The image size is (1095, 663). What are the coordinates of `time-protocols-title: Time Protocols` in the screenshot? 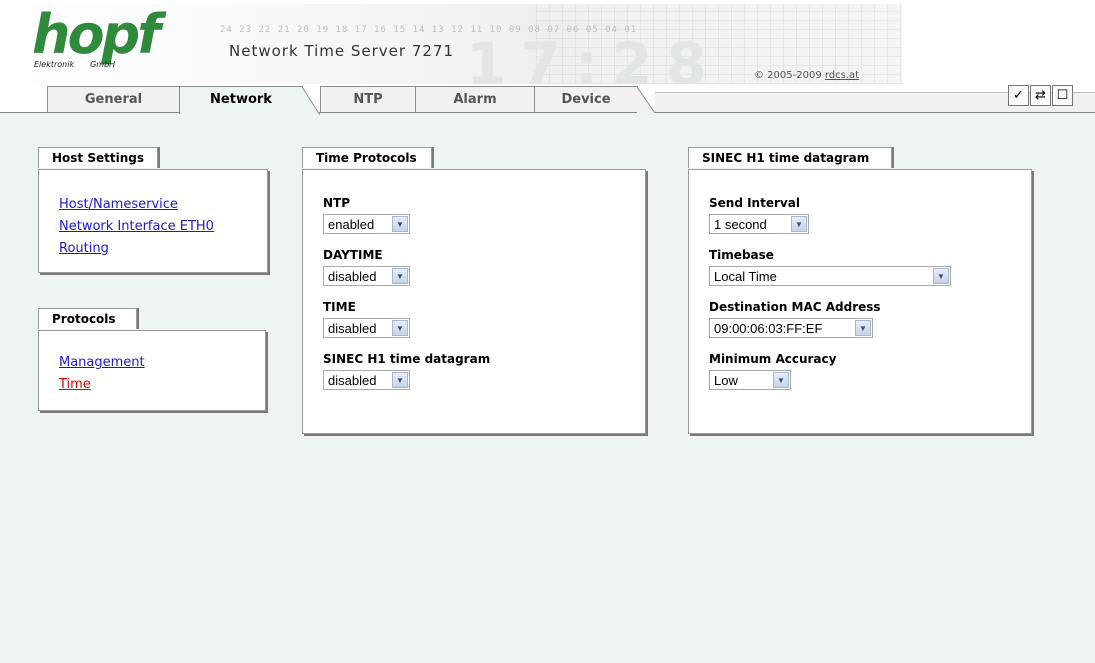 It's located at (367, 157).